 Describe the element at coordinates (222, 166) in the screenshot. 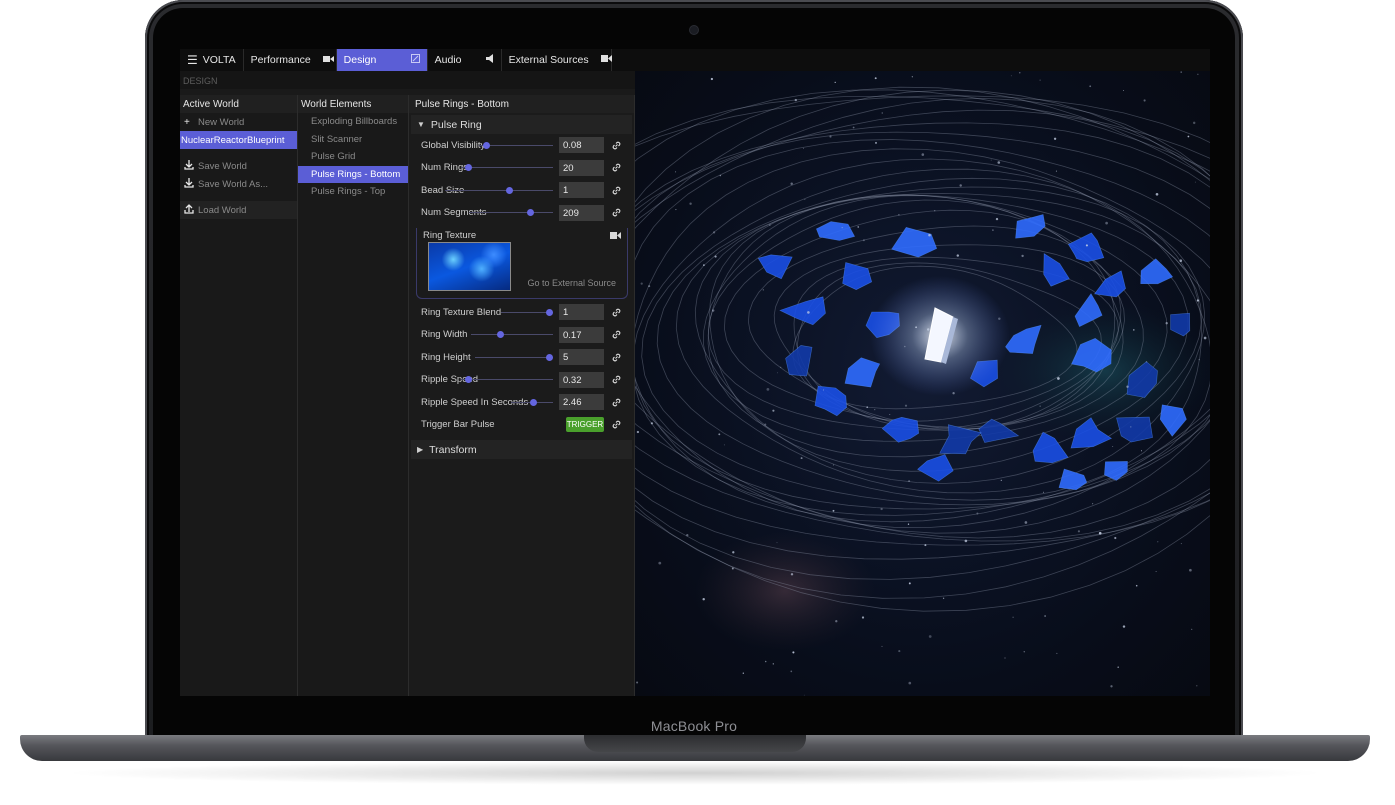

I see `save-world-label: Save World` at that location.